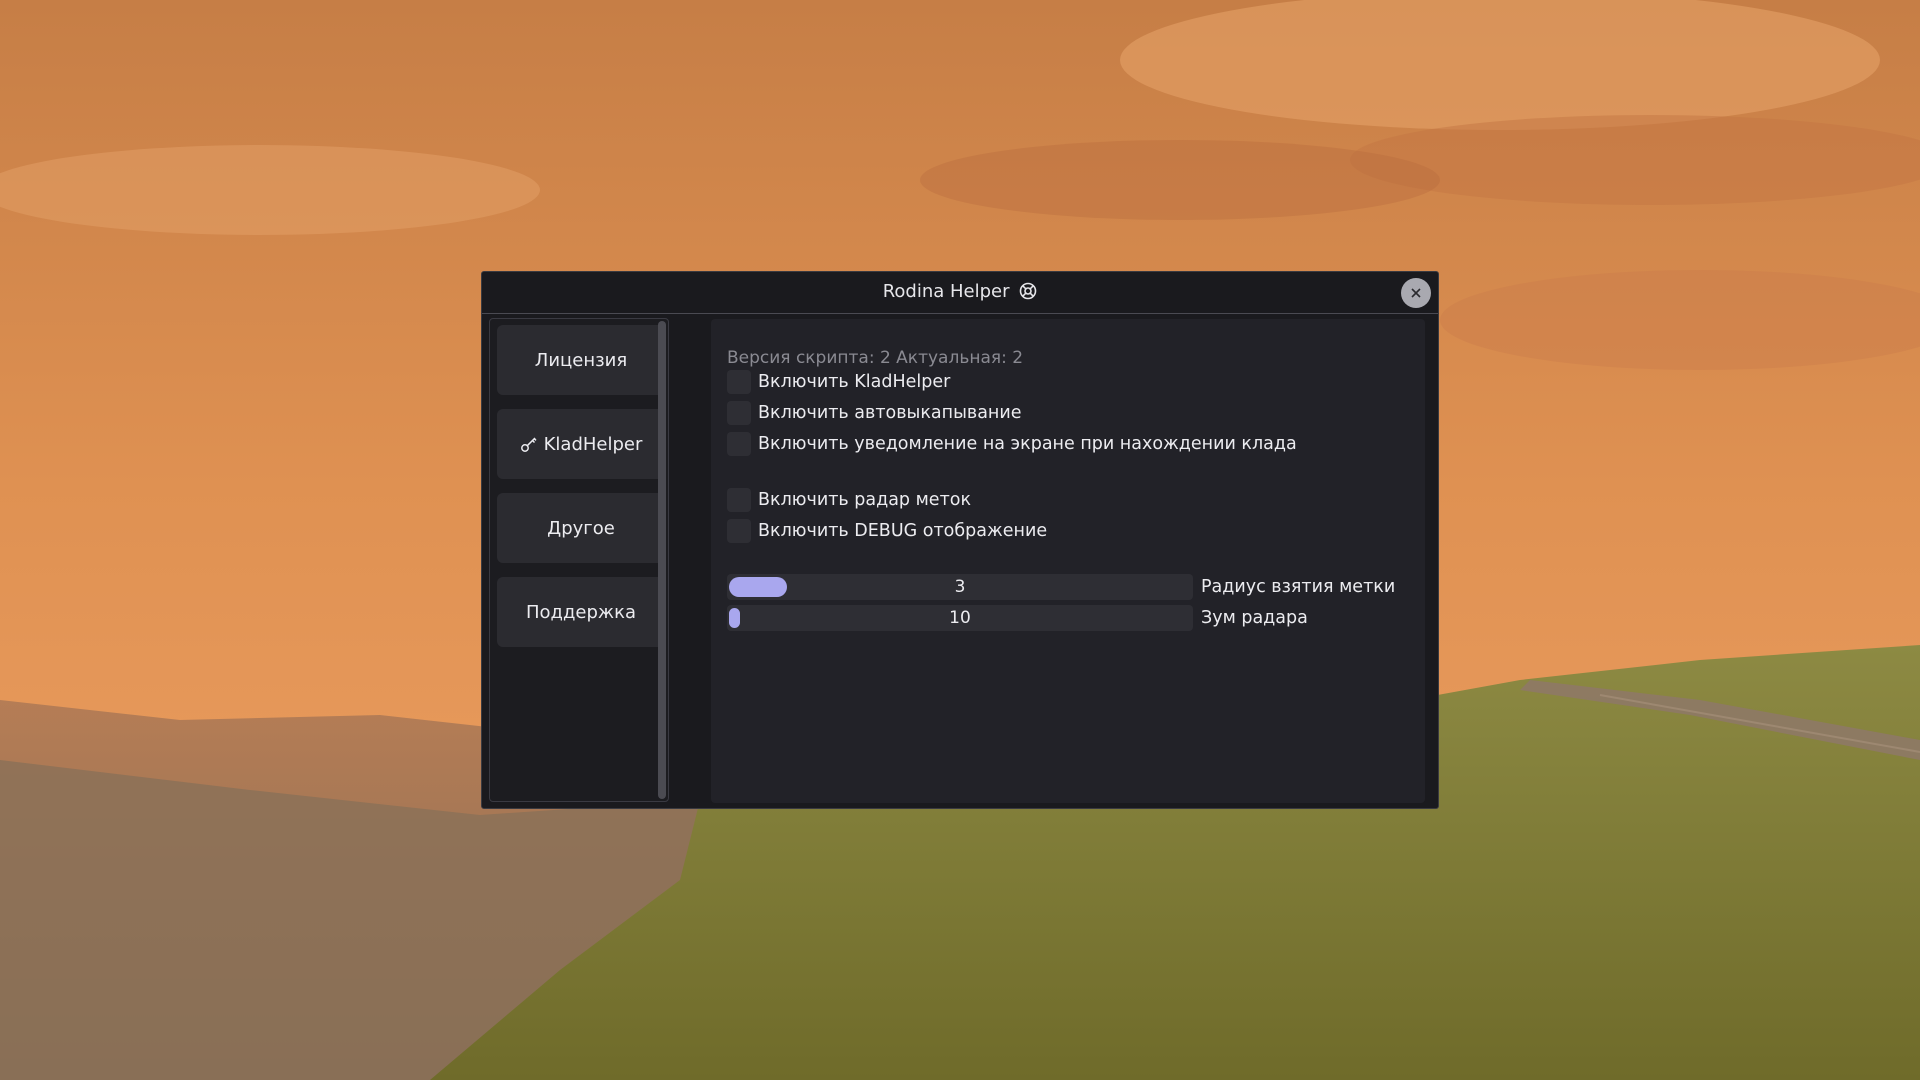 The width and height of the screenshot is (1920, 1080). I want to click on slider-value: 3, so click(960, 587).